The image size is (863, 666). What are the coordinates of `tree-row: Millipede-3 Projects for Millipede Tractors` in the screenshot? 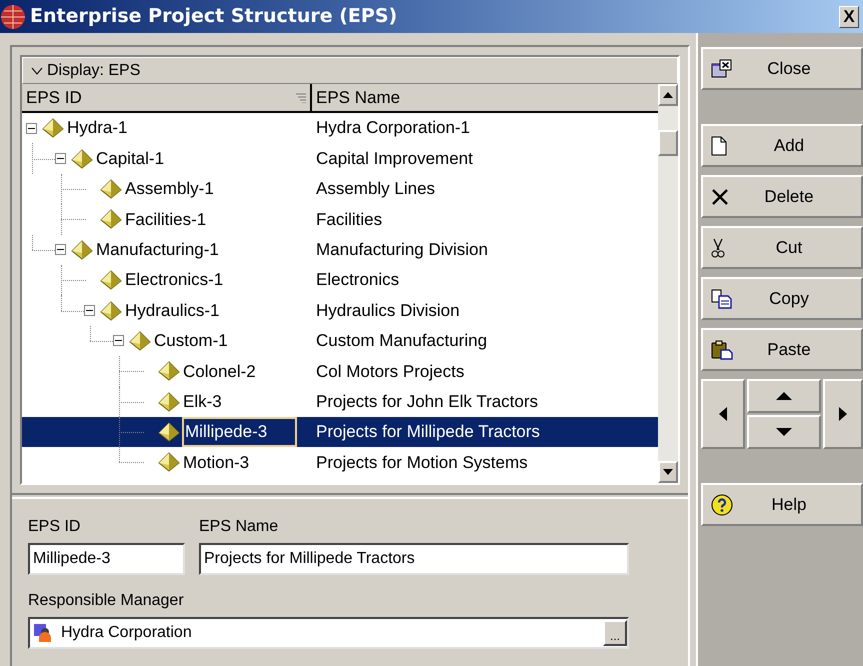 It's located at (340, 432).